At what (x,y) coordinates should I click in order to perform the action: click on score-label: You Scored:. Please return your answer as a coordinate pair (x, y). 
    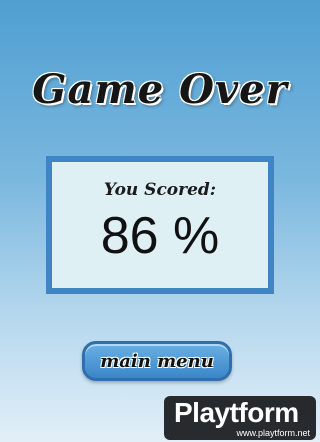
    Looking at the image, I should click on (160, 190).